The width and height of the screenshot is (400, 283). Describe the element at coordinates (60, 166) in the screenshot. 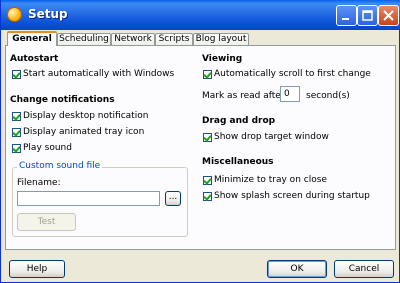

I see `custom-sound-legend: Custom sound file` at that location.